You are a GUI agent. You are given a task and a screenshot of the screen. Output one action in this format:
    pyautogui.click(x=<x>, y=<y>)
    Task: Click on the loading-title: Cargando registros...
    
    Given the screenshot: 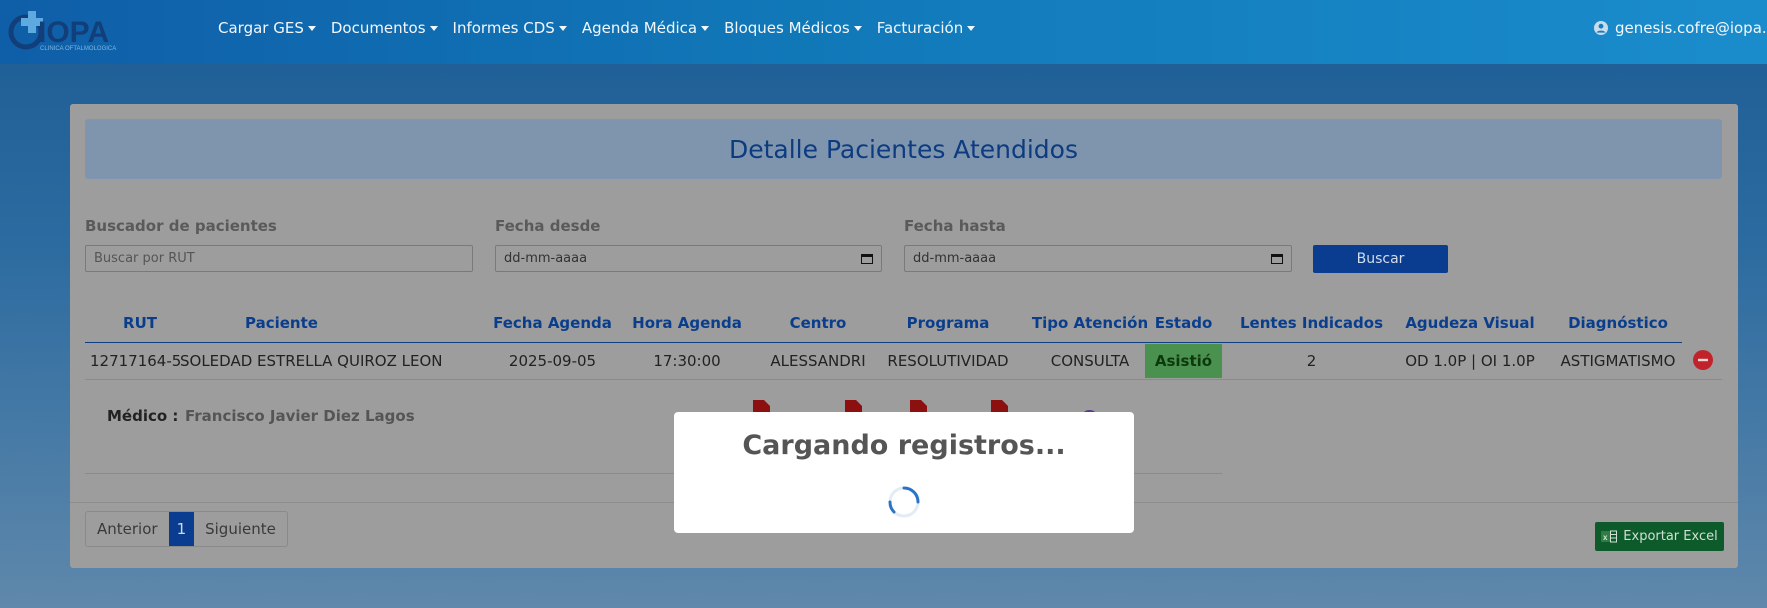 What is the action you would take?
    pyautogui.click(x=904, y=445)
    